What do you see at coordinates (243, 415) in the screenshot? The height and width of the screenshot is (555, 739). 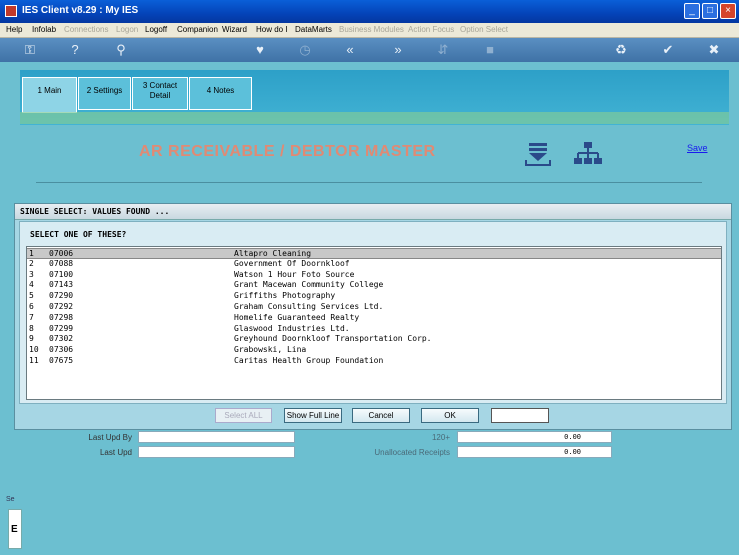 I see `select-all-button-bar: Select ALL` at bounding box center [243, 415].